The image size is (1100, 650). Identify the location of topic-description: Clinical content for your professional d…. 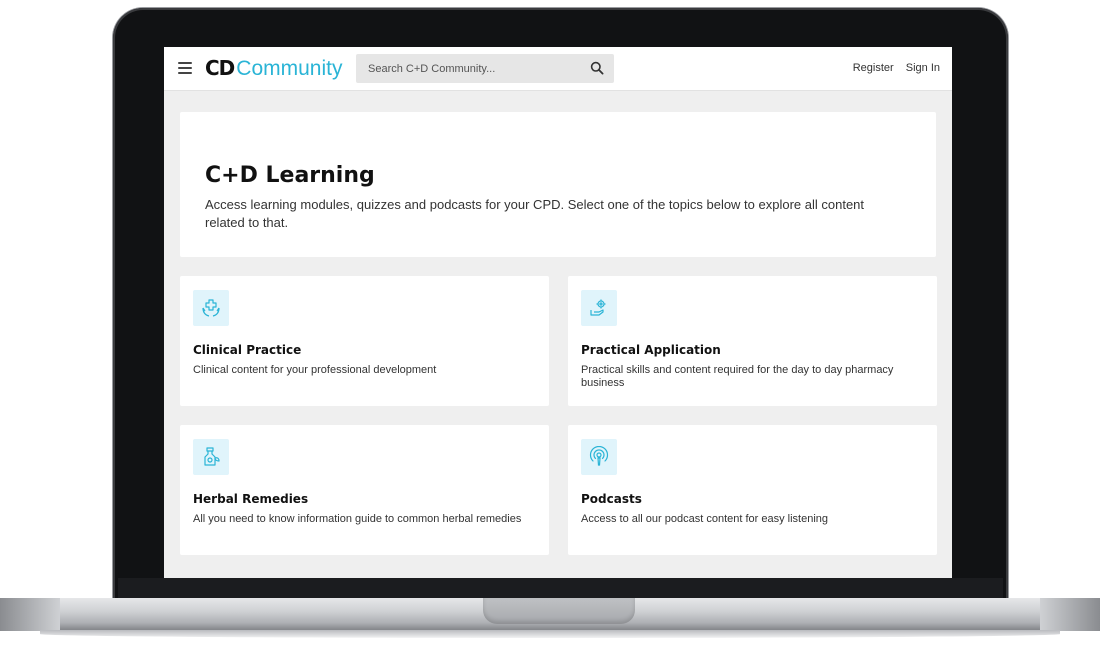
(315, 370).